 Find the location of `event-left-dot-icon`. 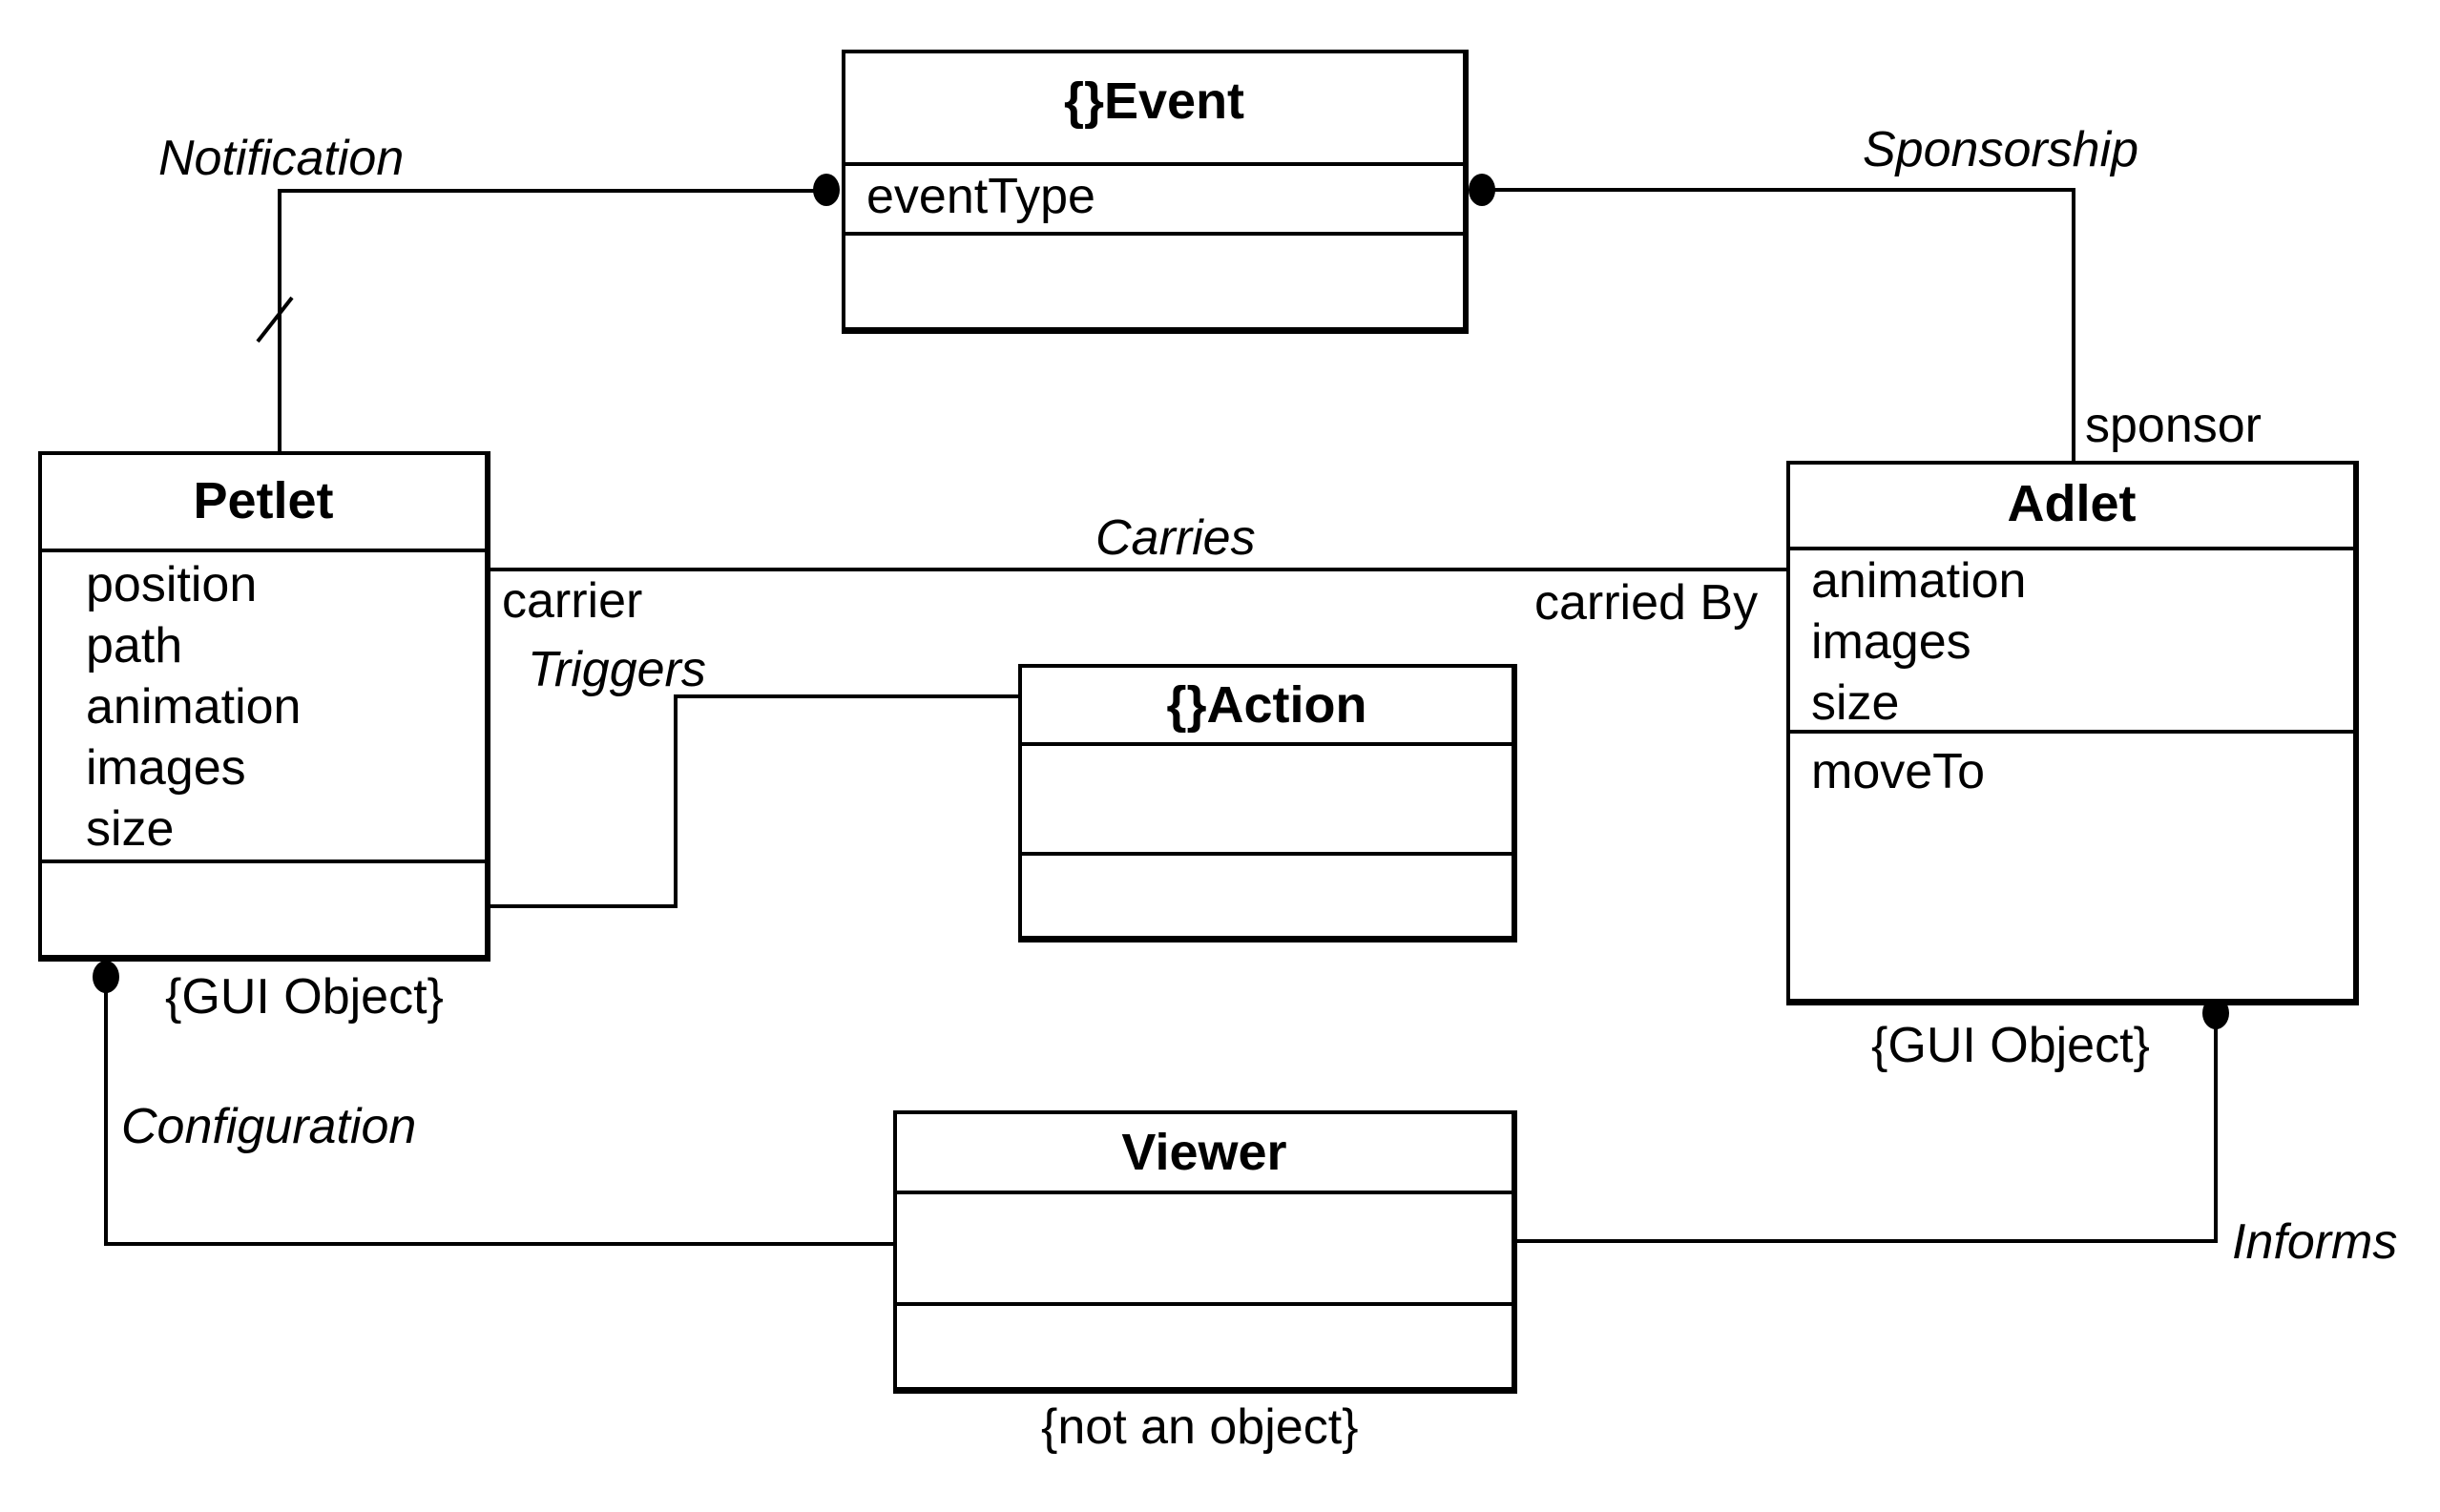

event-left-dot-icon is located at coordinates (826, 190).